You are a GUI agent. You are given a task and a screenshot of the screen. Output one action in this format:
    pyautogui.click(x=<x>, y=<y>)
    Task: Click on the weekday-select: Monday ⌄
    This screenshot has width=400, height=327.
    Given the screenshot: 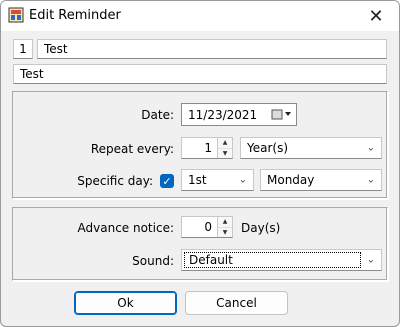 What is the action you would take?
    pyautogui.click(x=321, y=180)
    